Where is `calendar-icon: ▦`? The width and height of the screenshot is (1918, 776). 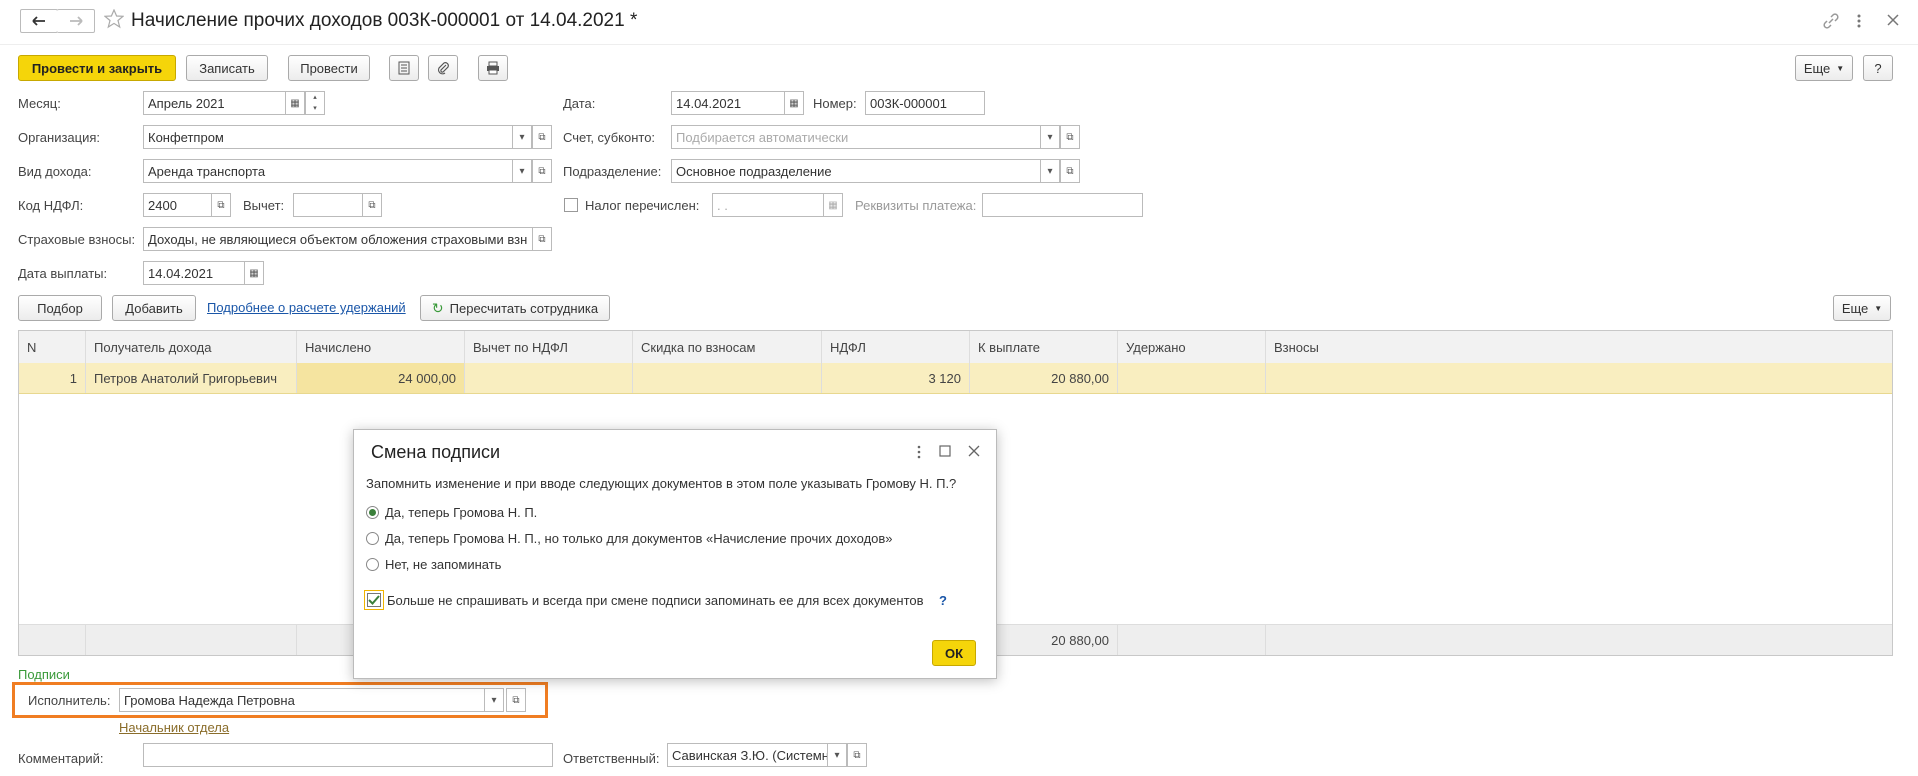 calendar-icon: ▦ is located at coordinates (295, 103).